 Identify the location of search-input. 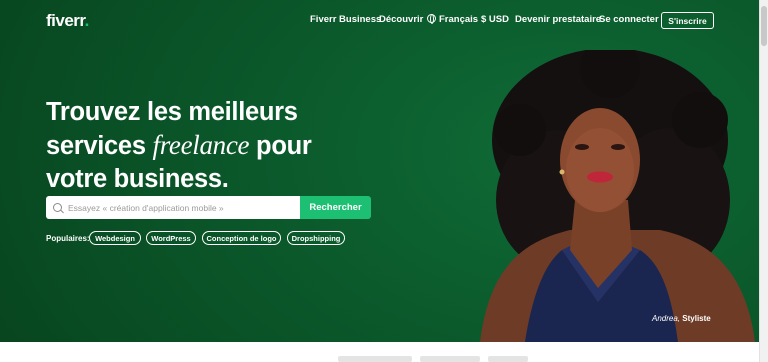
(178, 207).